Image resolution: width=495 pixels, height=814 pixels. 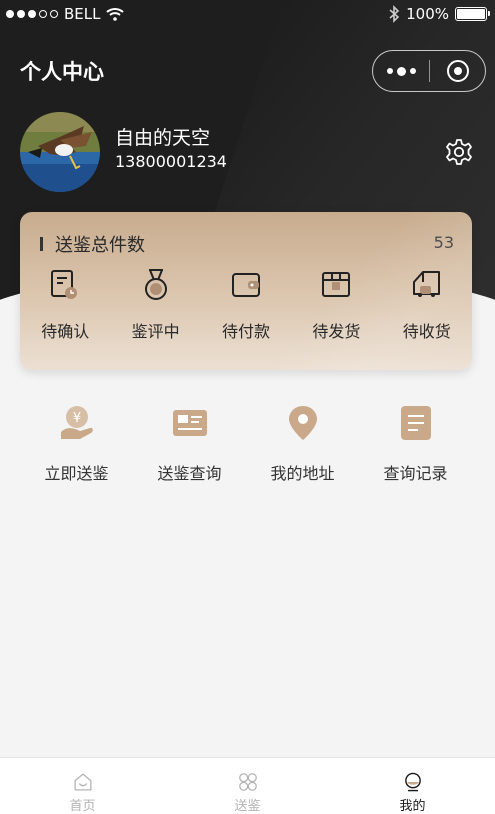 What do you see at coordinates (302, 444) in the screenshot?
I see `my-address-button: 我的地址` at bounding box center [302, 444].